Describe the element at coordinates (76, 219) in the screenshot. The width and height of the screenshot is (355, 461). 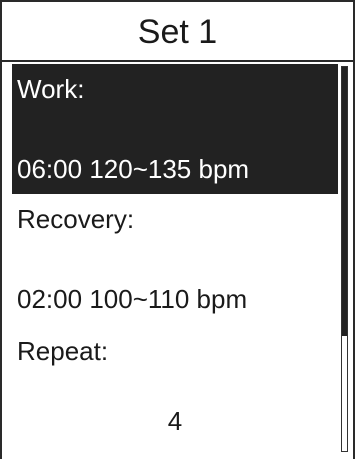
I see `recovery-label: Recovery:` at that location.